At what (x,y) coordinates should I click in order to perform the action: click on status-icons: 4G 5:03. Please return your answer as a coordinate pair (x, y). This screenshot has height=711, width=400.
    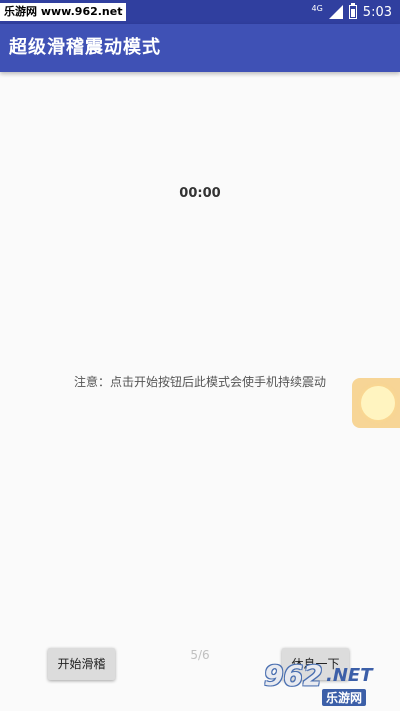
    Looking at the image, I should click on (351, 12).